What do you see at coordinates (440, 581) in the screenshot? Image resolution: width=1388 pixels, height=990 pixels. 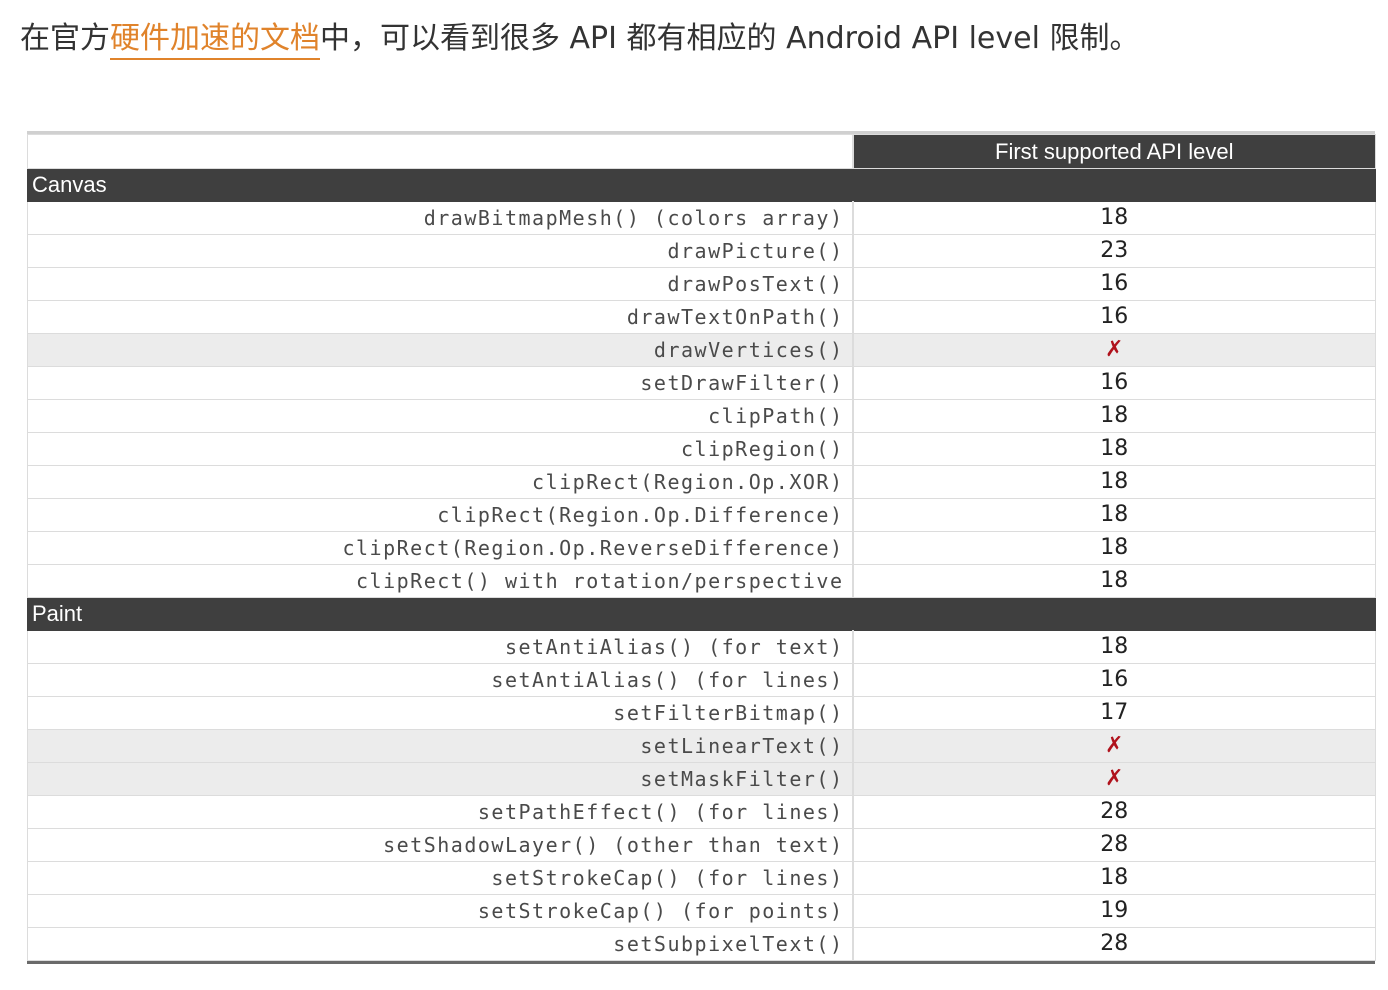 I see `api-name-cell: clipRect() with rotation/perspective` at bounding box center [440, 581].